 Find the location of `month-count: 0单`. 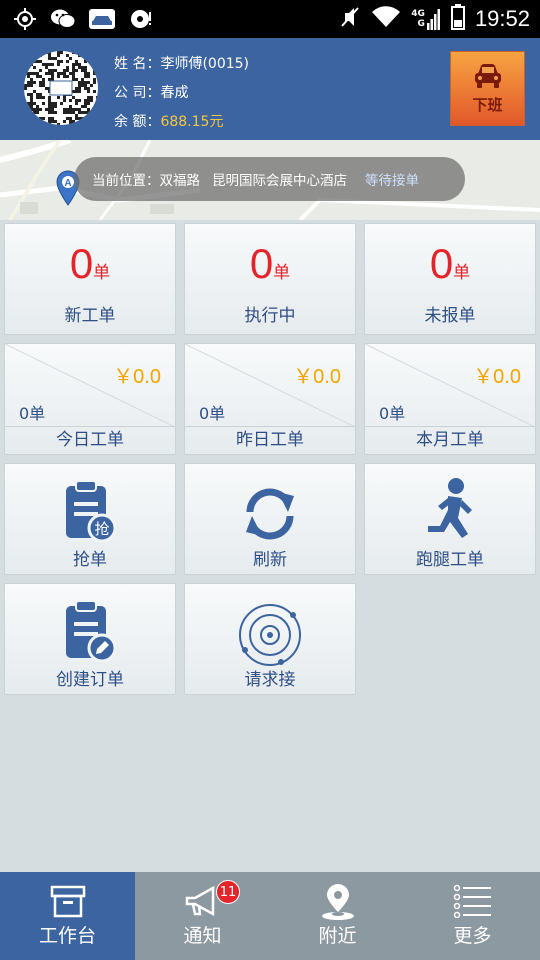

month-count: 0单 is located at coordinates (392, 413).